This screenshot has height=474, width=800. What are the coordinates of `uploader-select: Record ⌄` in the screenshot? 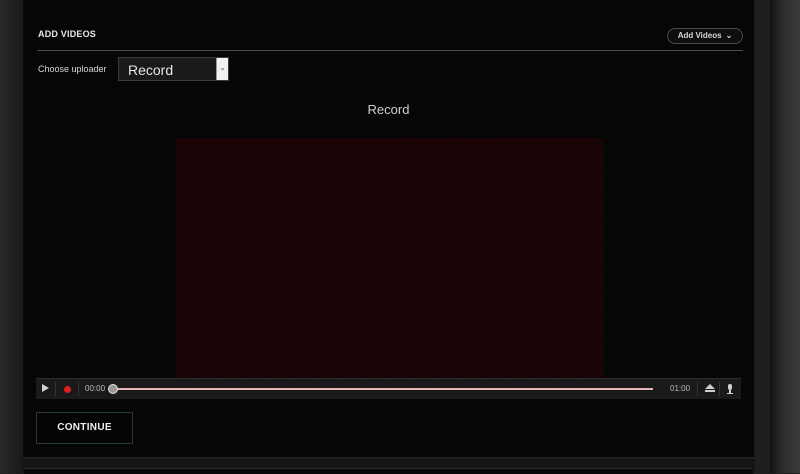 It's located at (173, 69).